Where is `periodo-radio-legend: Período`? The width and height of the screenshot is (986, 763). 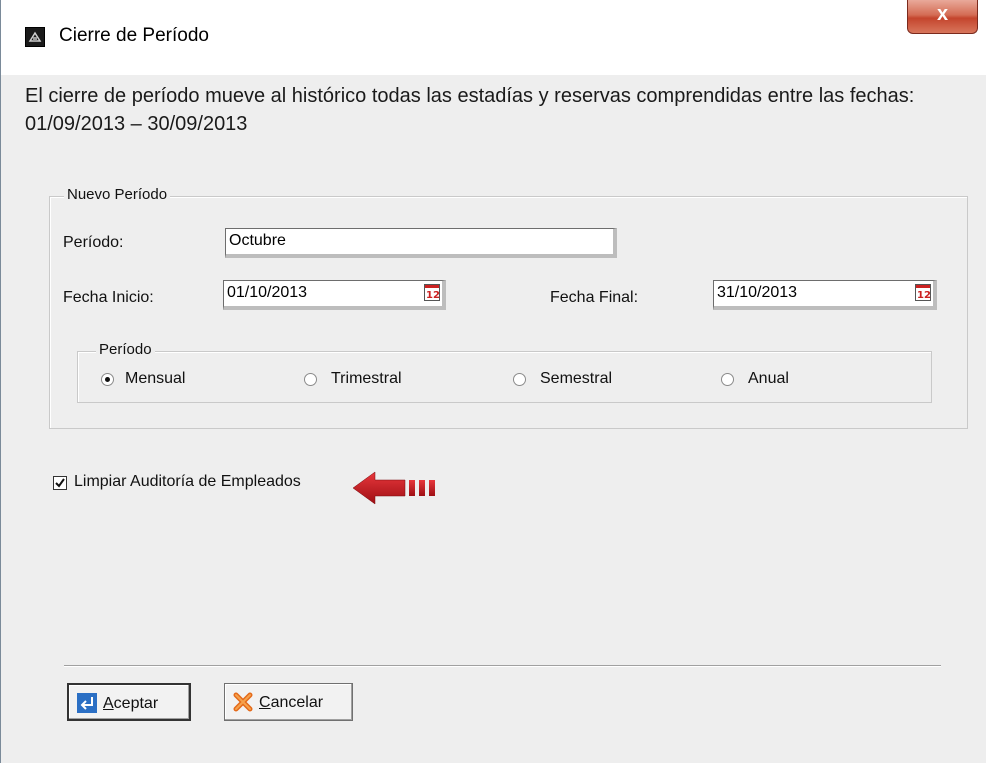
periodo-radio-legend: Período is located at coordinates (125, 349).